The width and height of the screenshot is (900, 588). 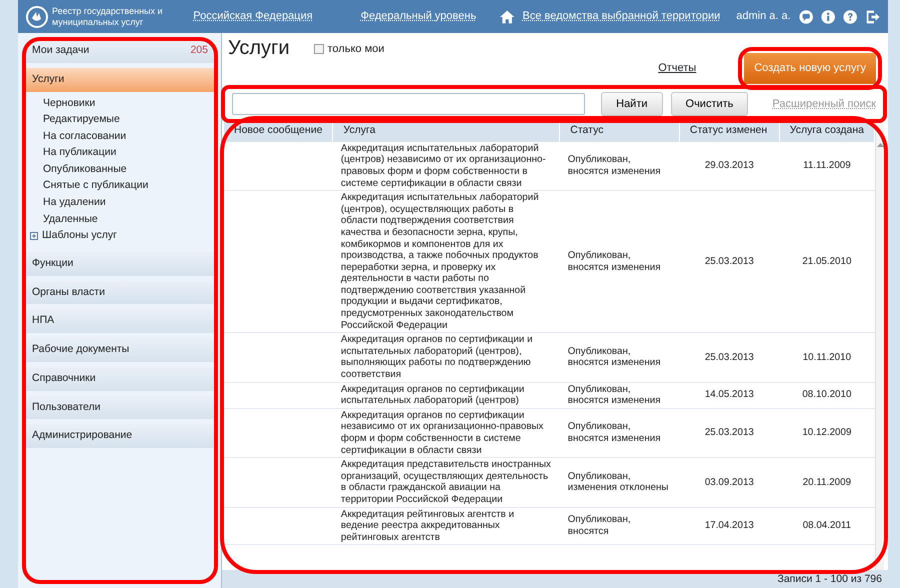 I want to click on table-cell: Аккредитация органов по сертификации испытательных лабораторий (центров), so click(x=446, y=395).